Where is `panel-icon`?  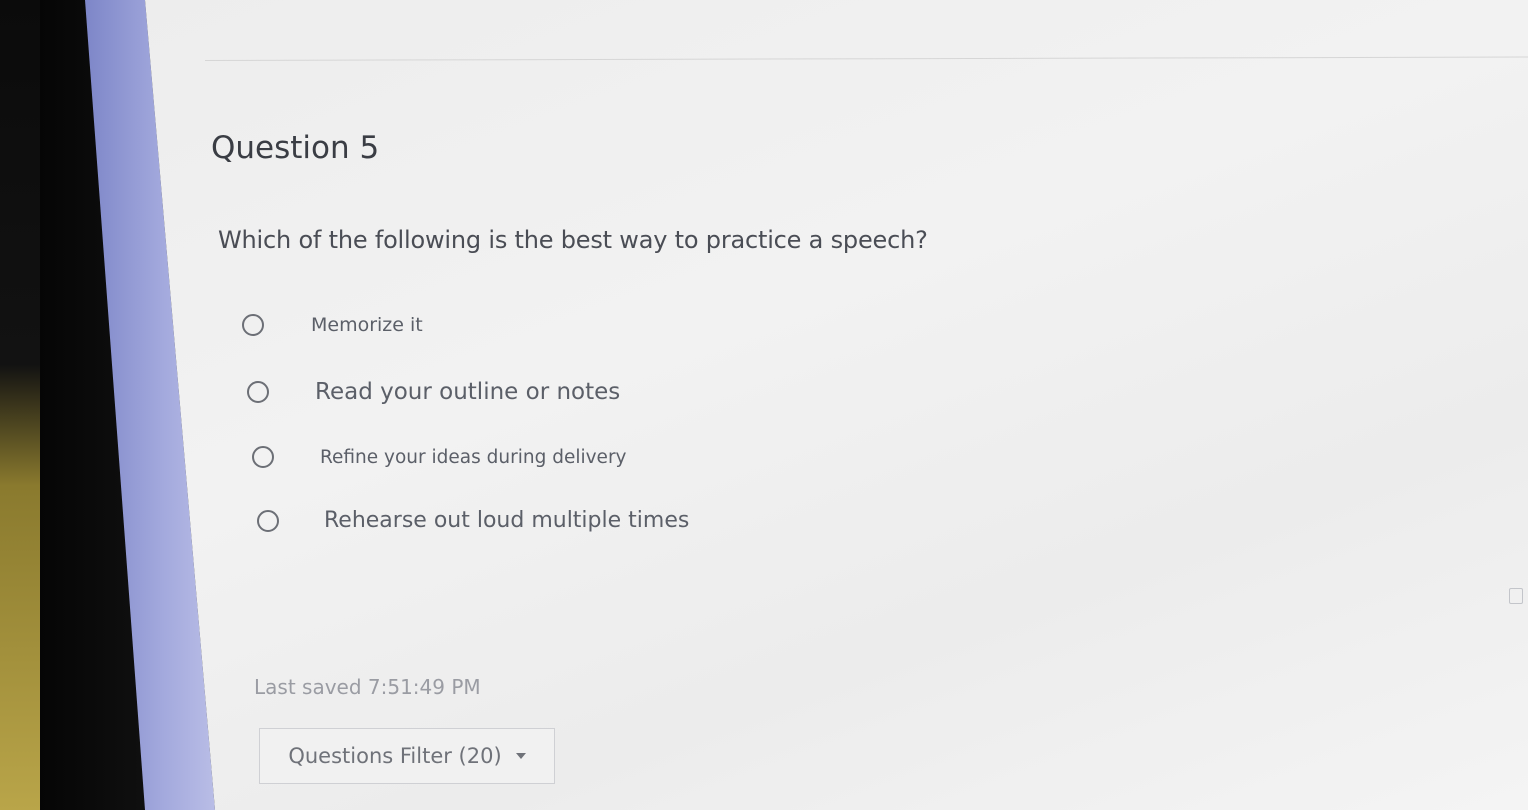 panel-icon is located at coordinates (1516, 596).